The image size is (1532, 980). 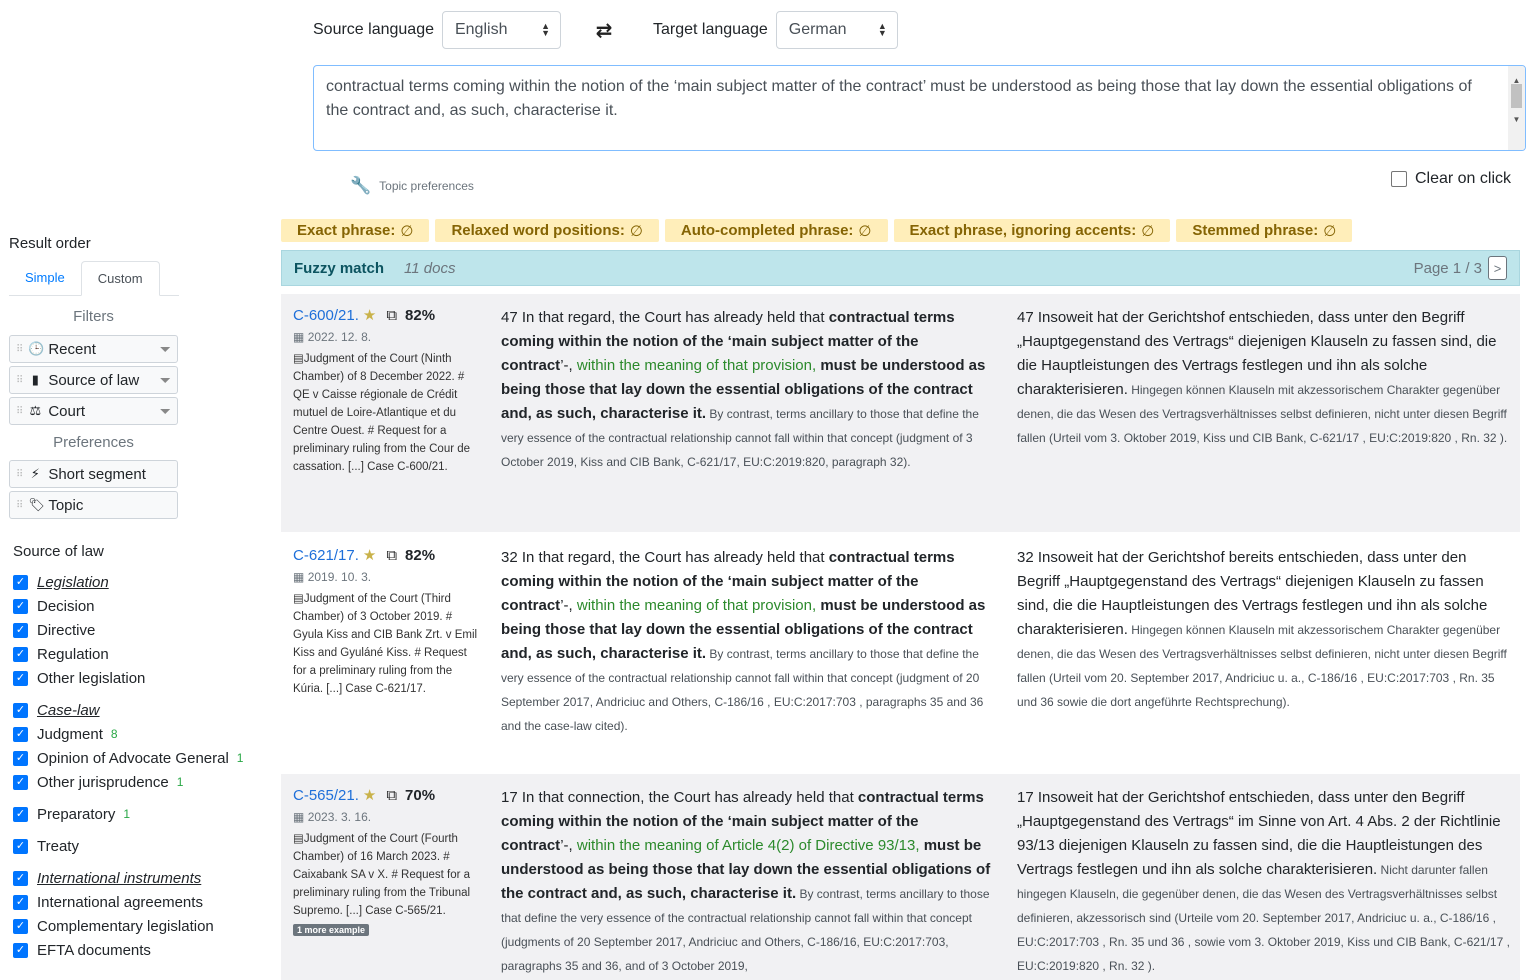 I want to click on swap-languages-icon: ⇄, so click(x=604, y=30).